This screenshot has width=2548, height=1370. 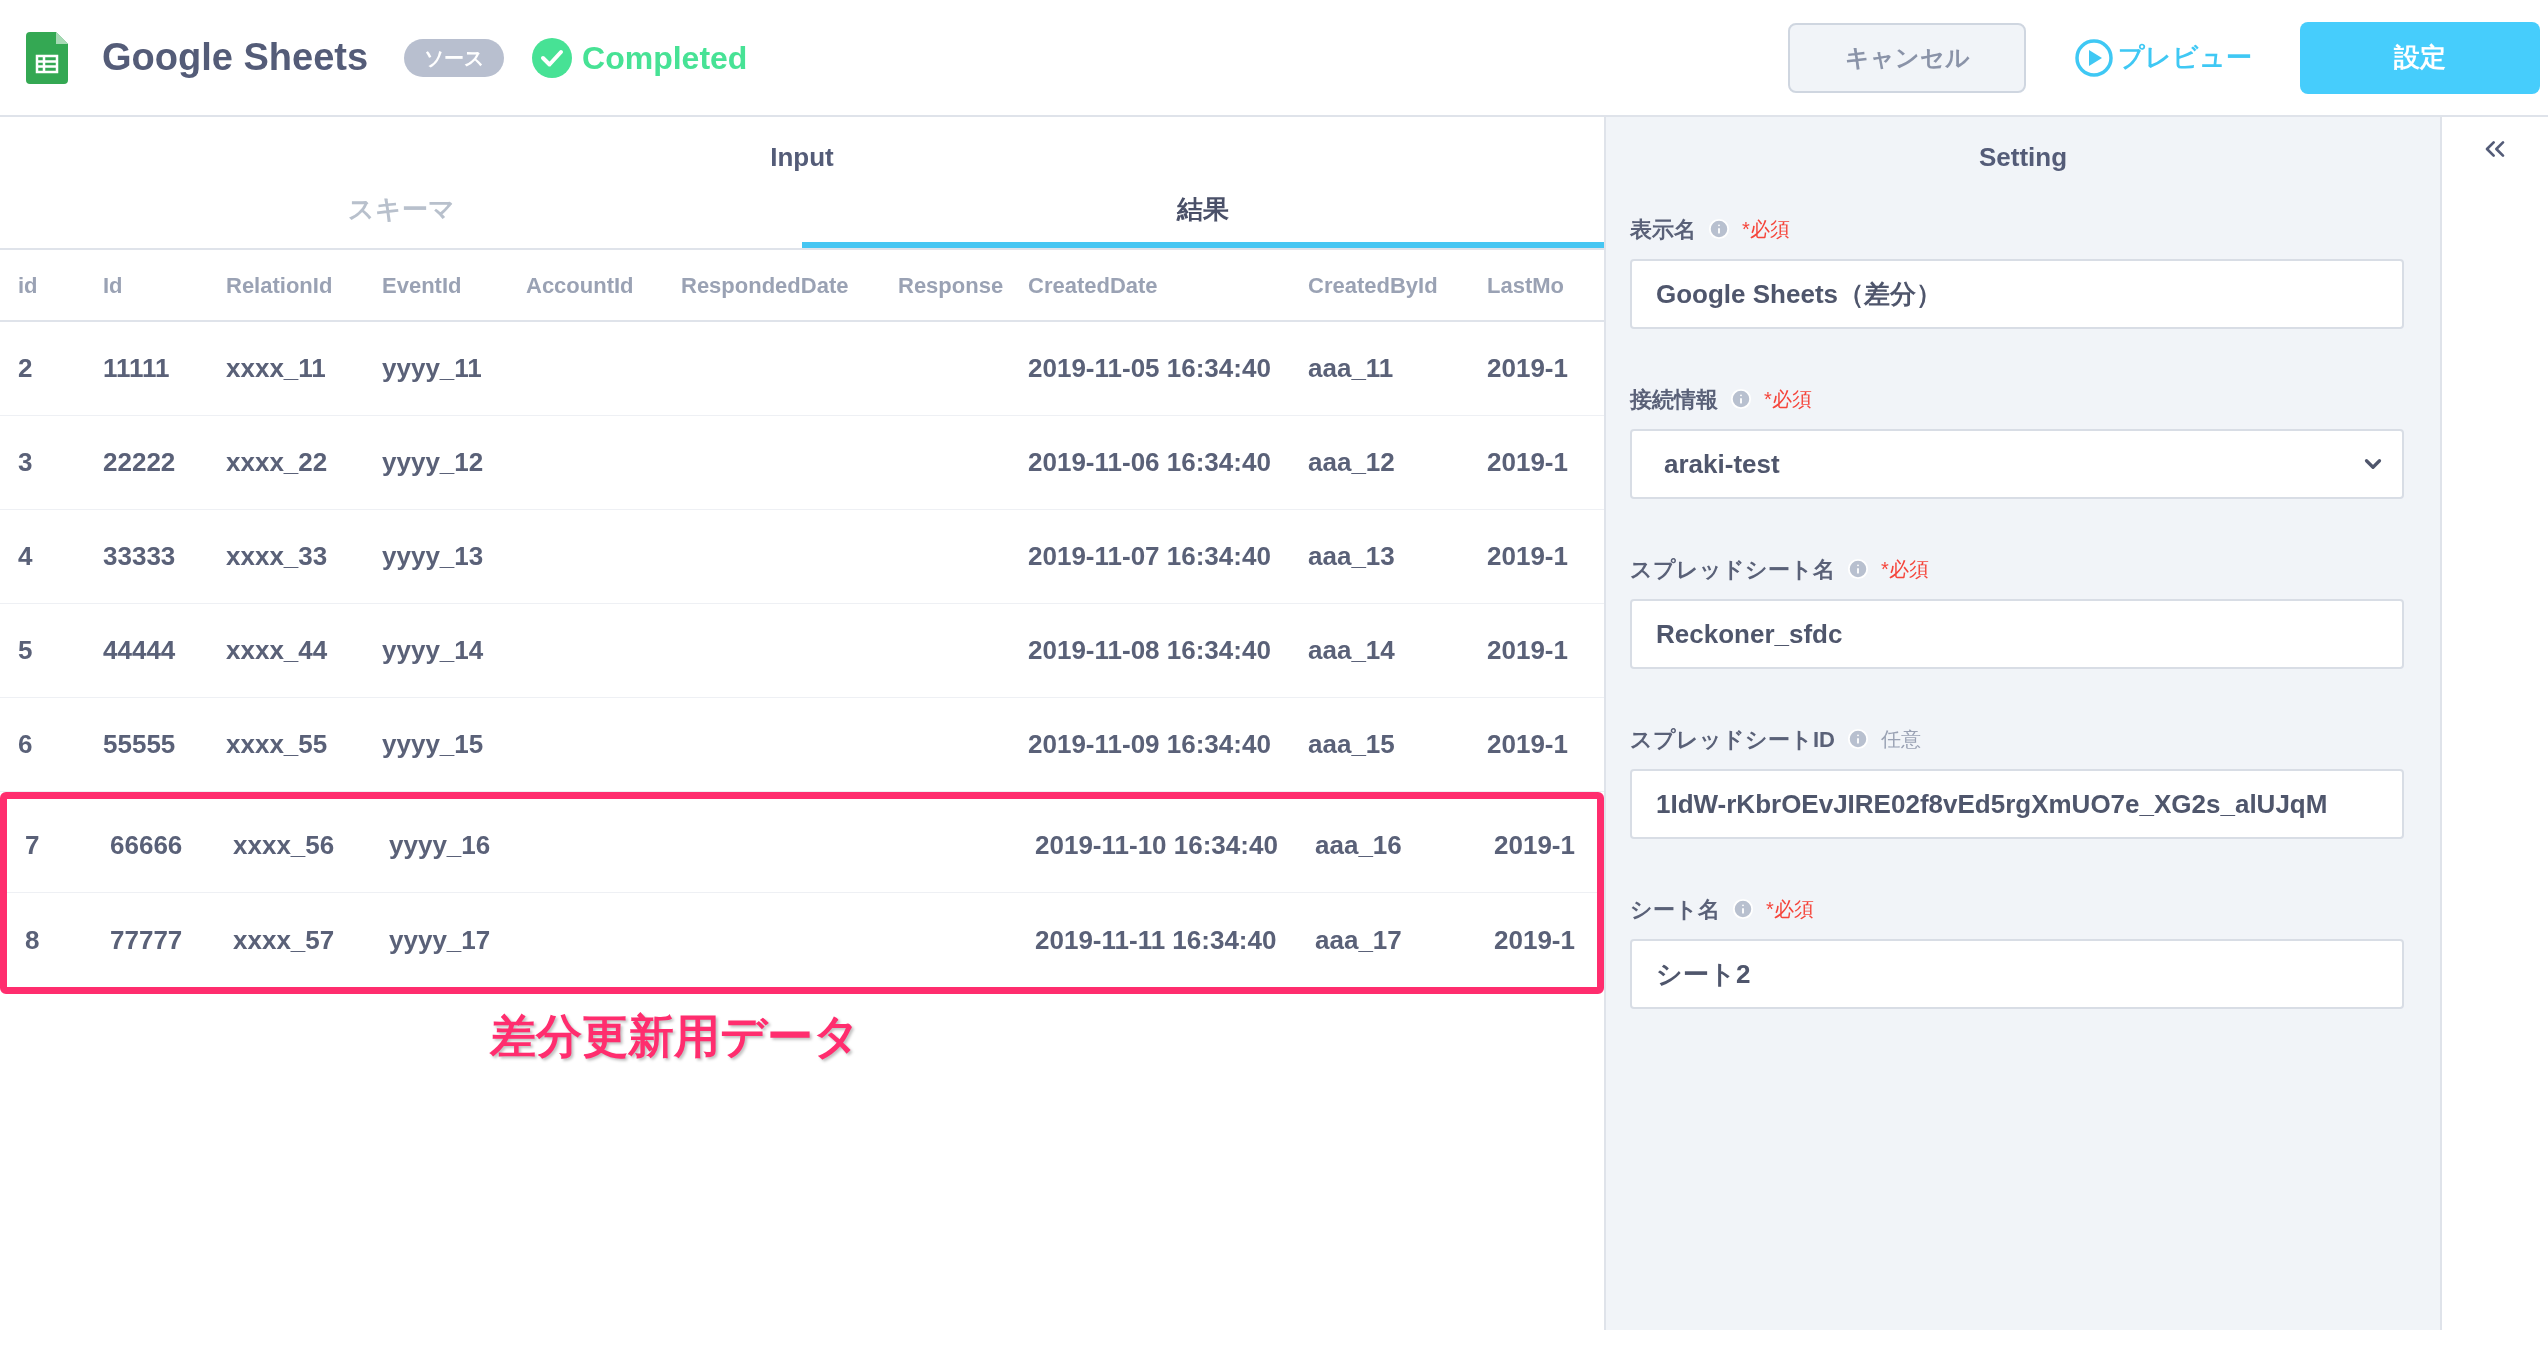 I want to click on requirement-label: 任意, so click(x=1901, y=739).